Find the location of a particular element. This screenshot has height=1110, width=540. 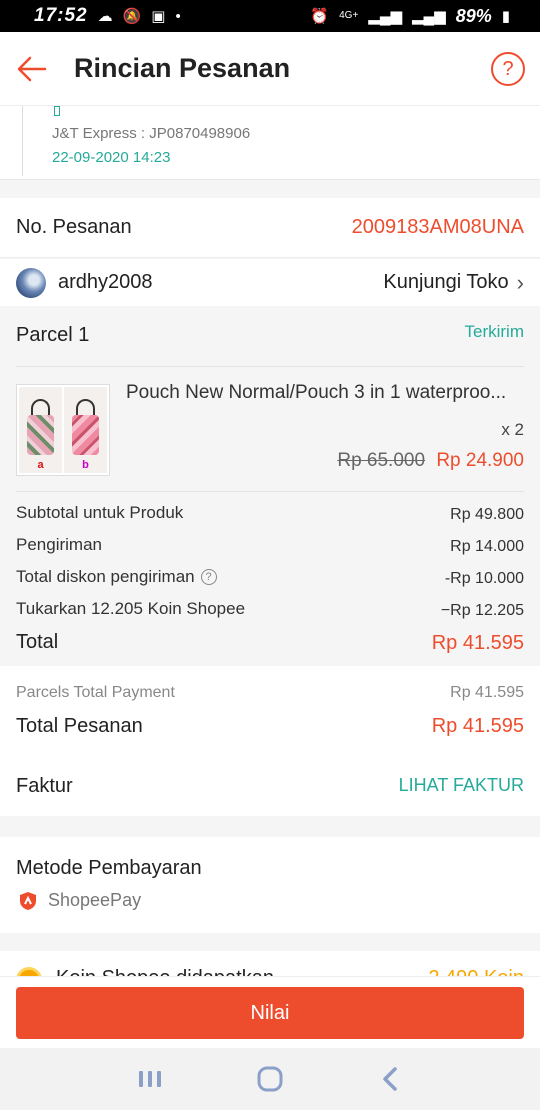

recent-apps-button is located at coordinates (150, 1079).